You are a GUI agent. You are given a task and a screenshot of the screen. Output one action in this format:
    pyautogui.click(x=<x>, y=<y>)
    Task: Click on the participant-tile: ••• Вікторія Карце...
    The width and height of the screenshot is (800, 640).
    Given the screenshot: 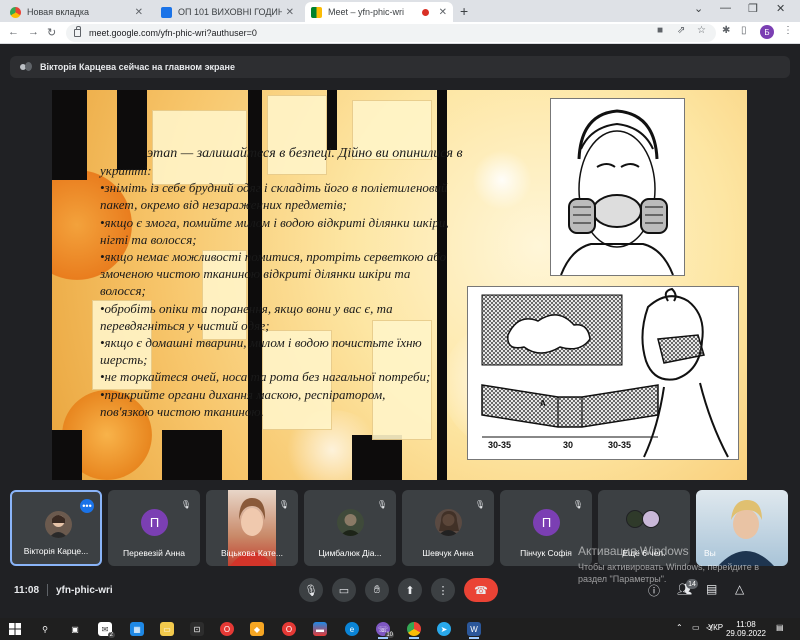 What is the action you would take?
    pyautogui.click(x=56, y=528)
    